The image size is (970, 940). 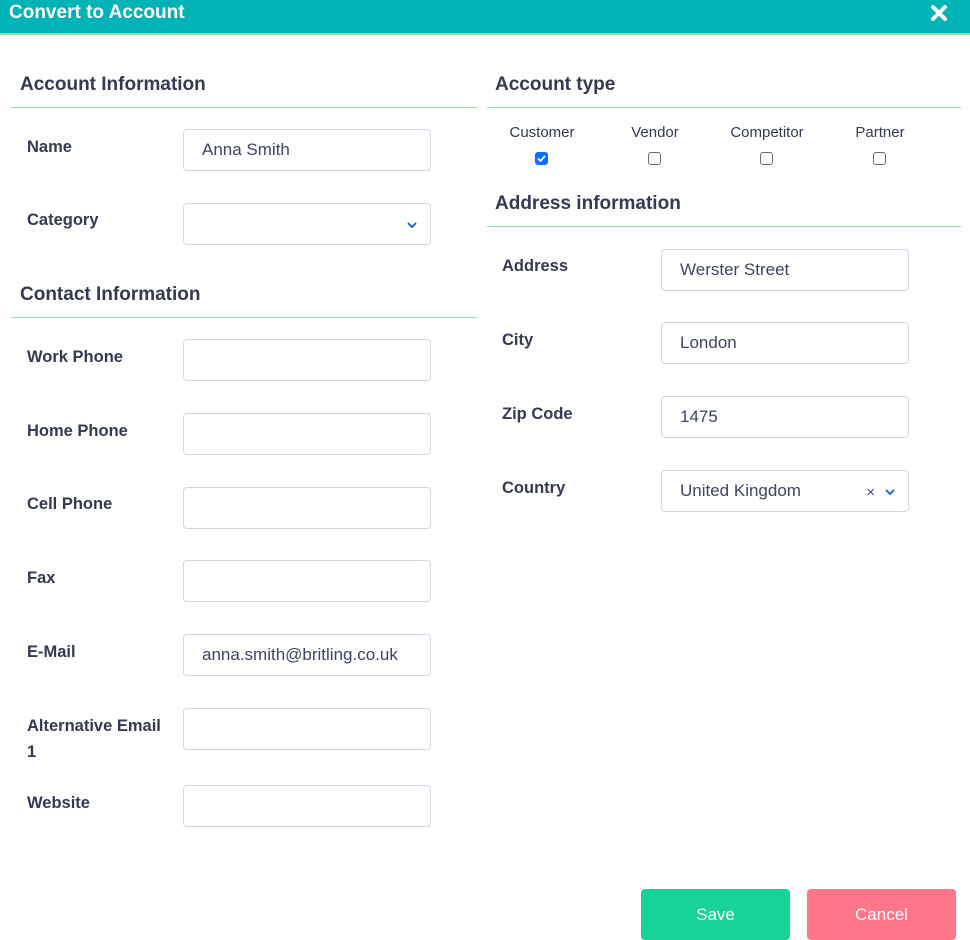 What do you see at coordinates (654, 158) in the screenshot?
I see `vendor-checkbox` at bounding box center [654, 158].